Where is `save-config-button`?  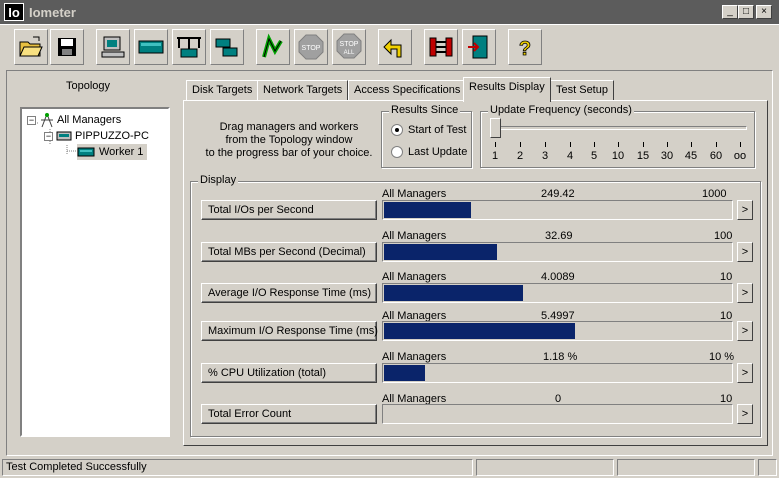
save-config-button is located at coordinates (67, 47).